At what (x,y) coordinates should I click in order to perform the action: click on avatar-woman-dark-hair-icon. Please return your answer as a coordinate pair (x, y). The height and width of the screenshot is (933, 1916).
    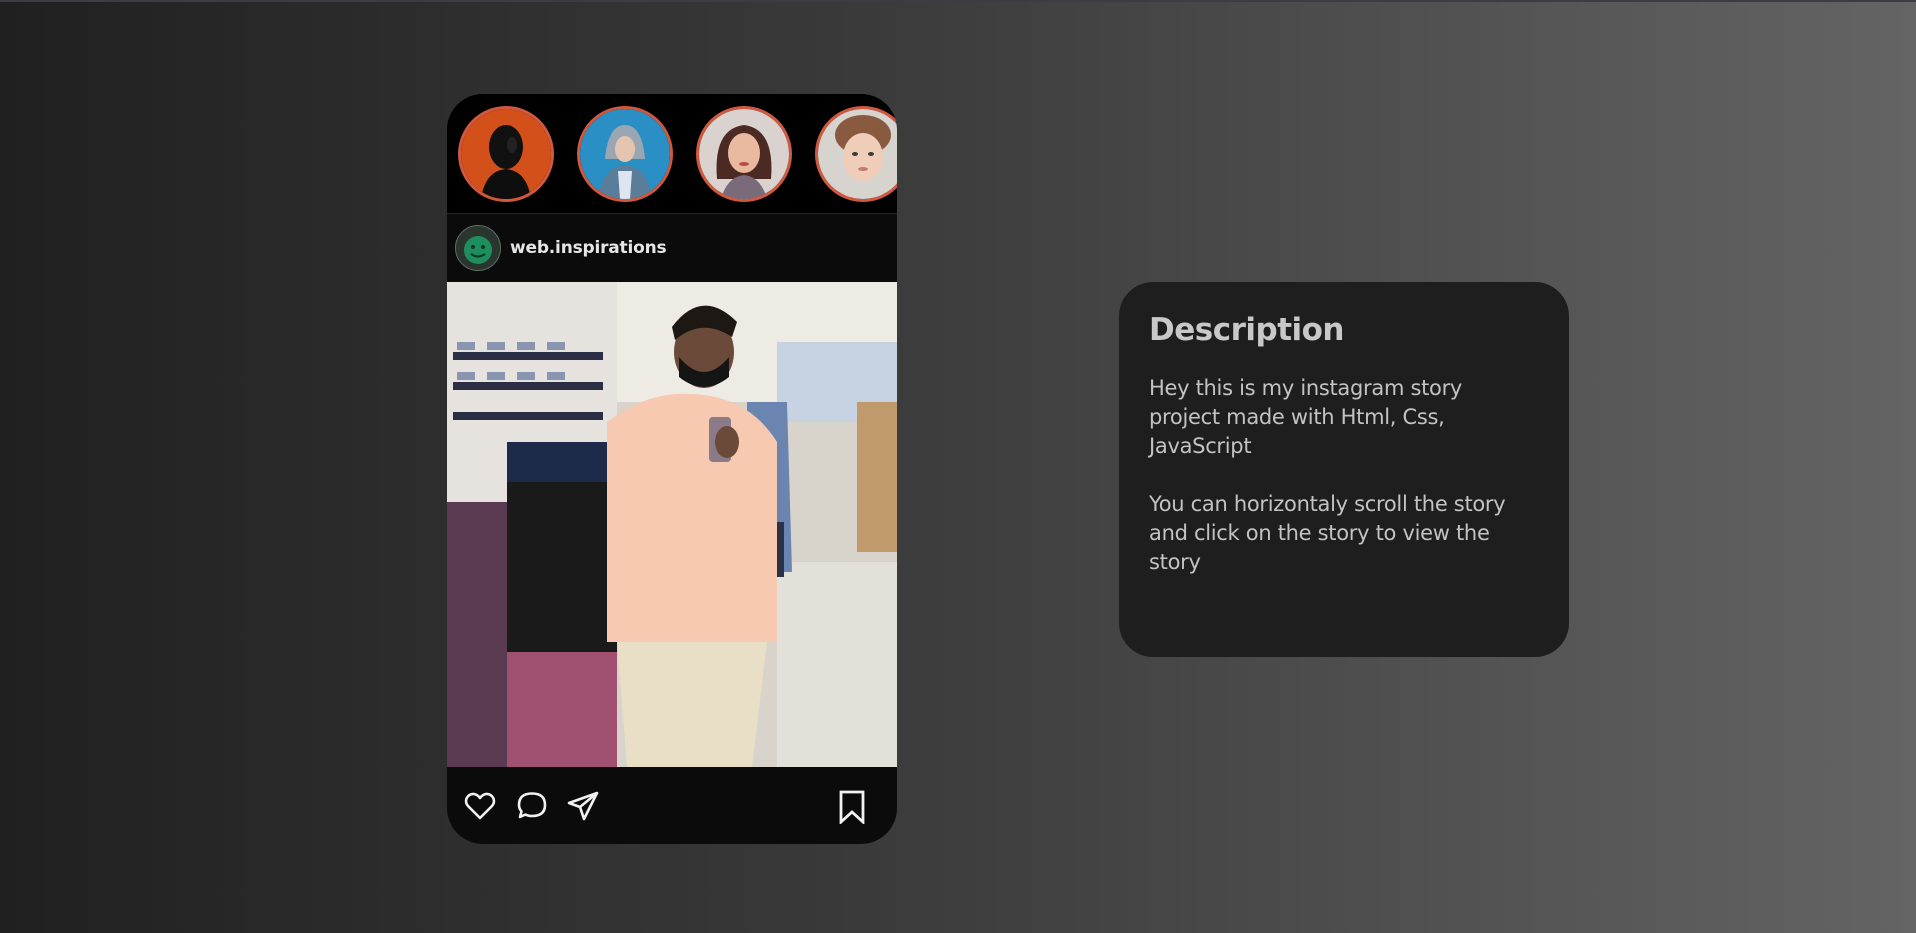
    Looking at the image, I should click on (744, 153).